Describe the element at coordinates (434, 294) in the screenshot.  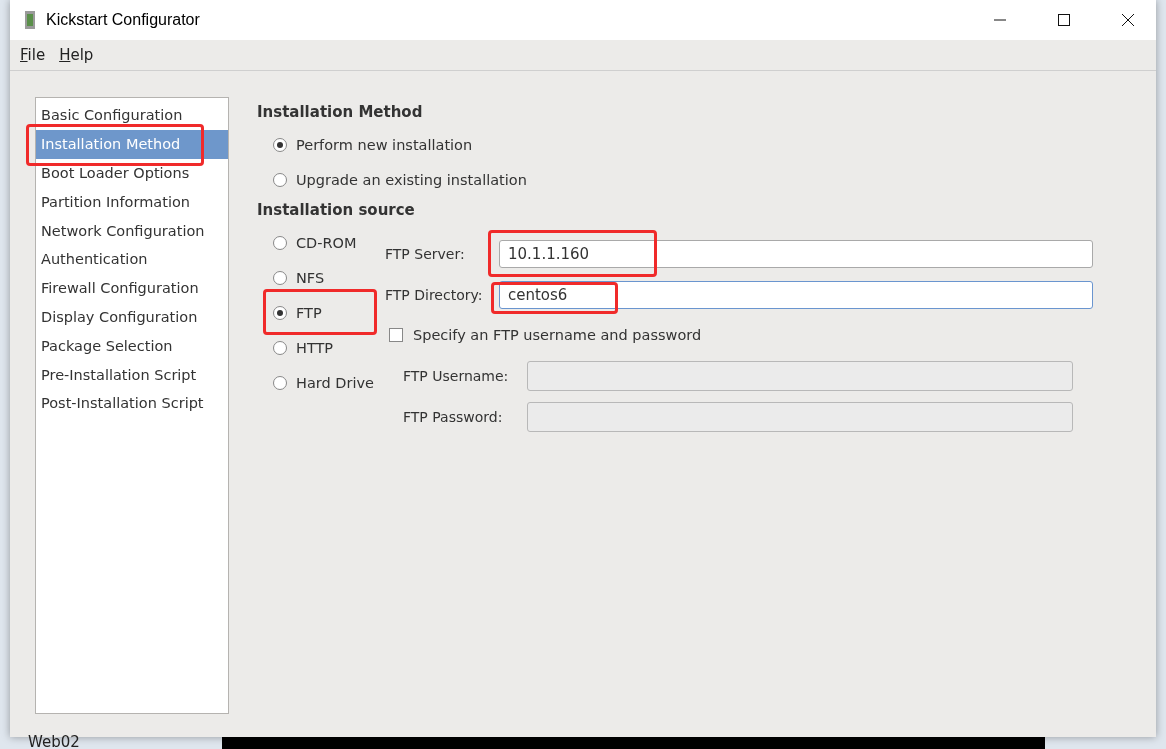
I see `field-label: FTP Directory:` at that location.